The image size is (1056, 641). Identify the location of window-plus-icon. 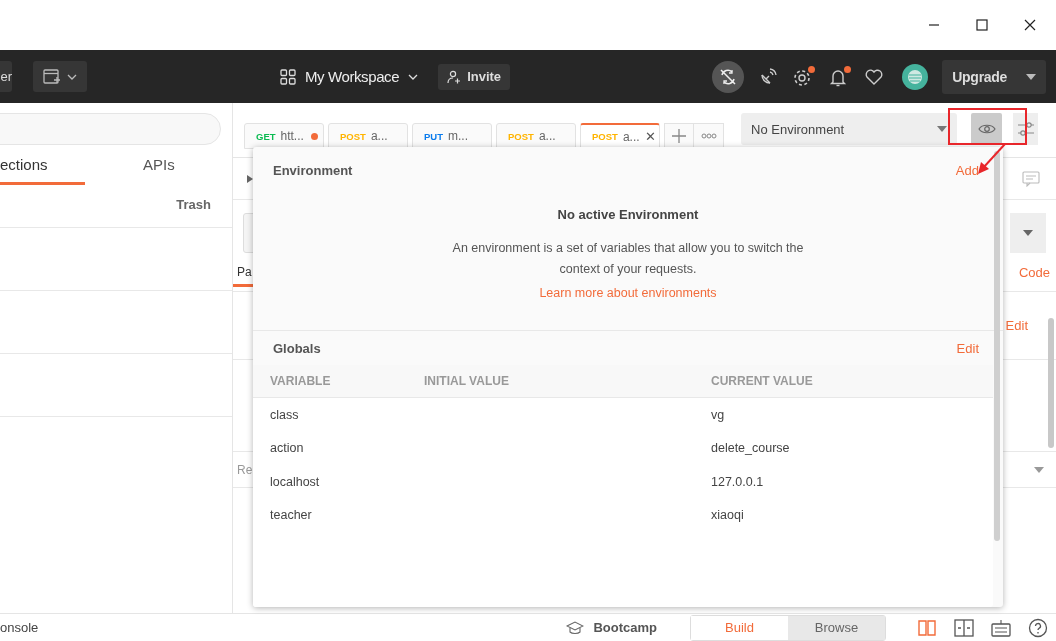
(52, 76).